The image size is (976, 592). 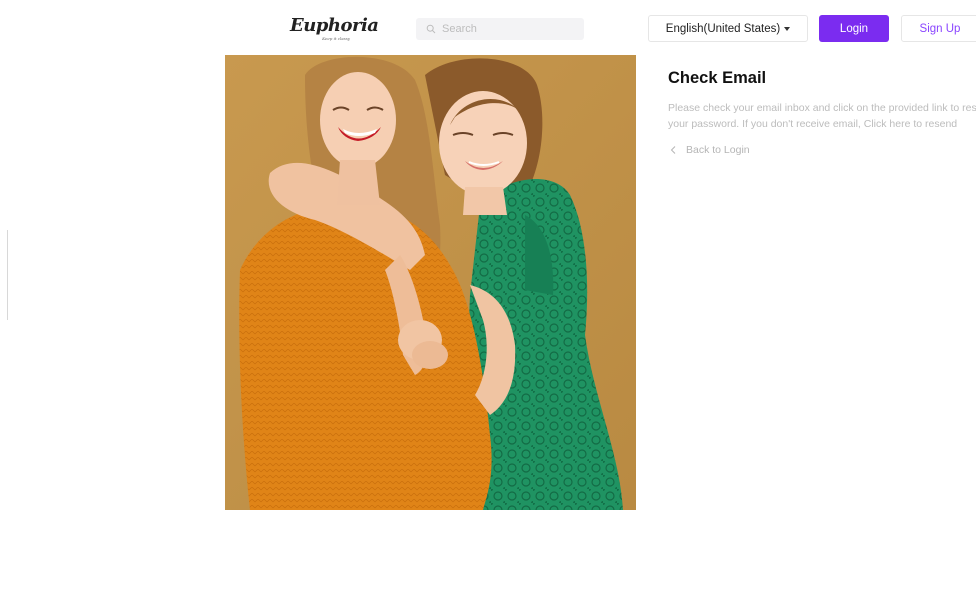 I want to click on logo-tagline: Keep it classy, so click(x=336, y=38).